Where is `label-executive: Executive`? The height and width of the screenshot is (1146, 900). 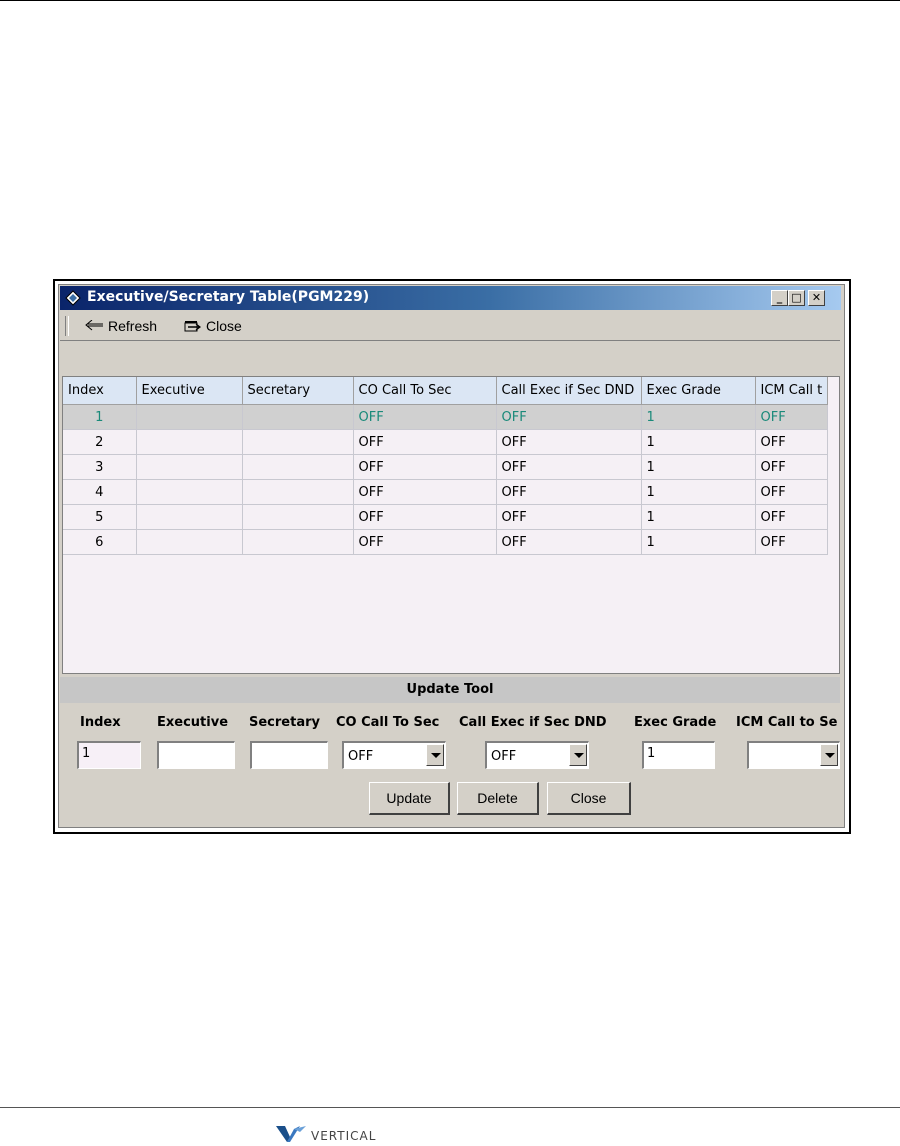 label-executive: Executive is located at coordinates (193, 722).